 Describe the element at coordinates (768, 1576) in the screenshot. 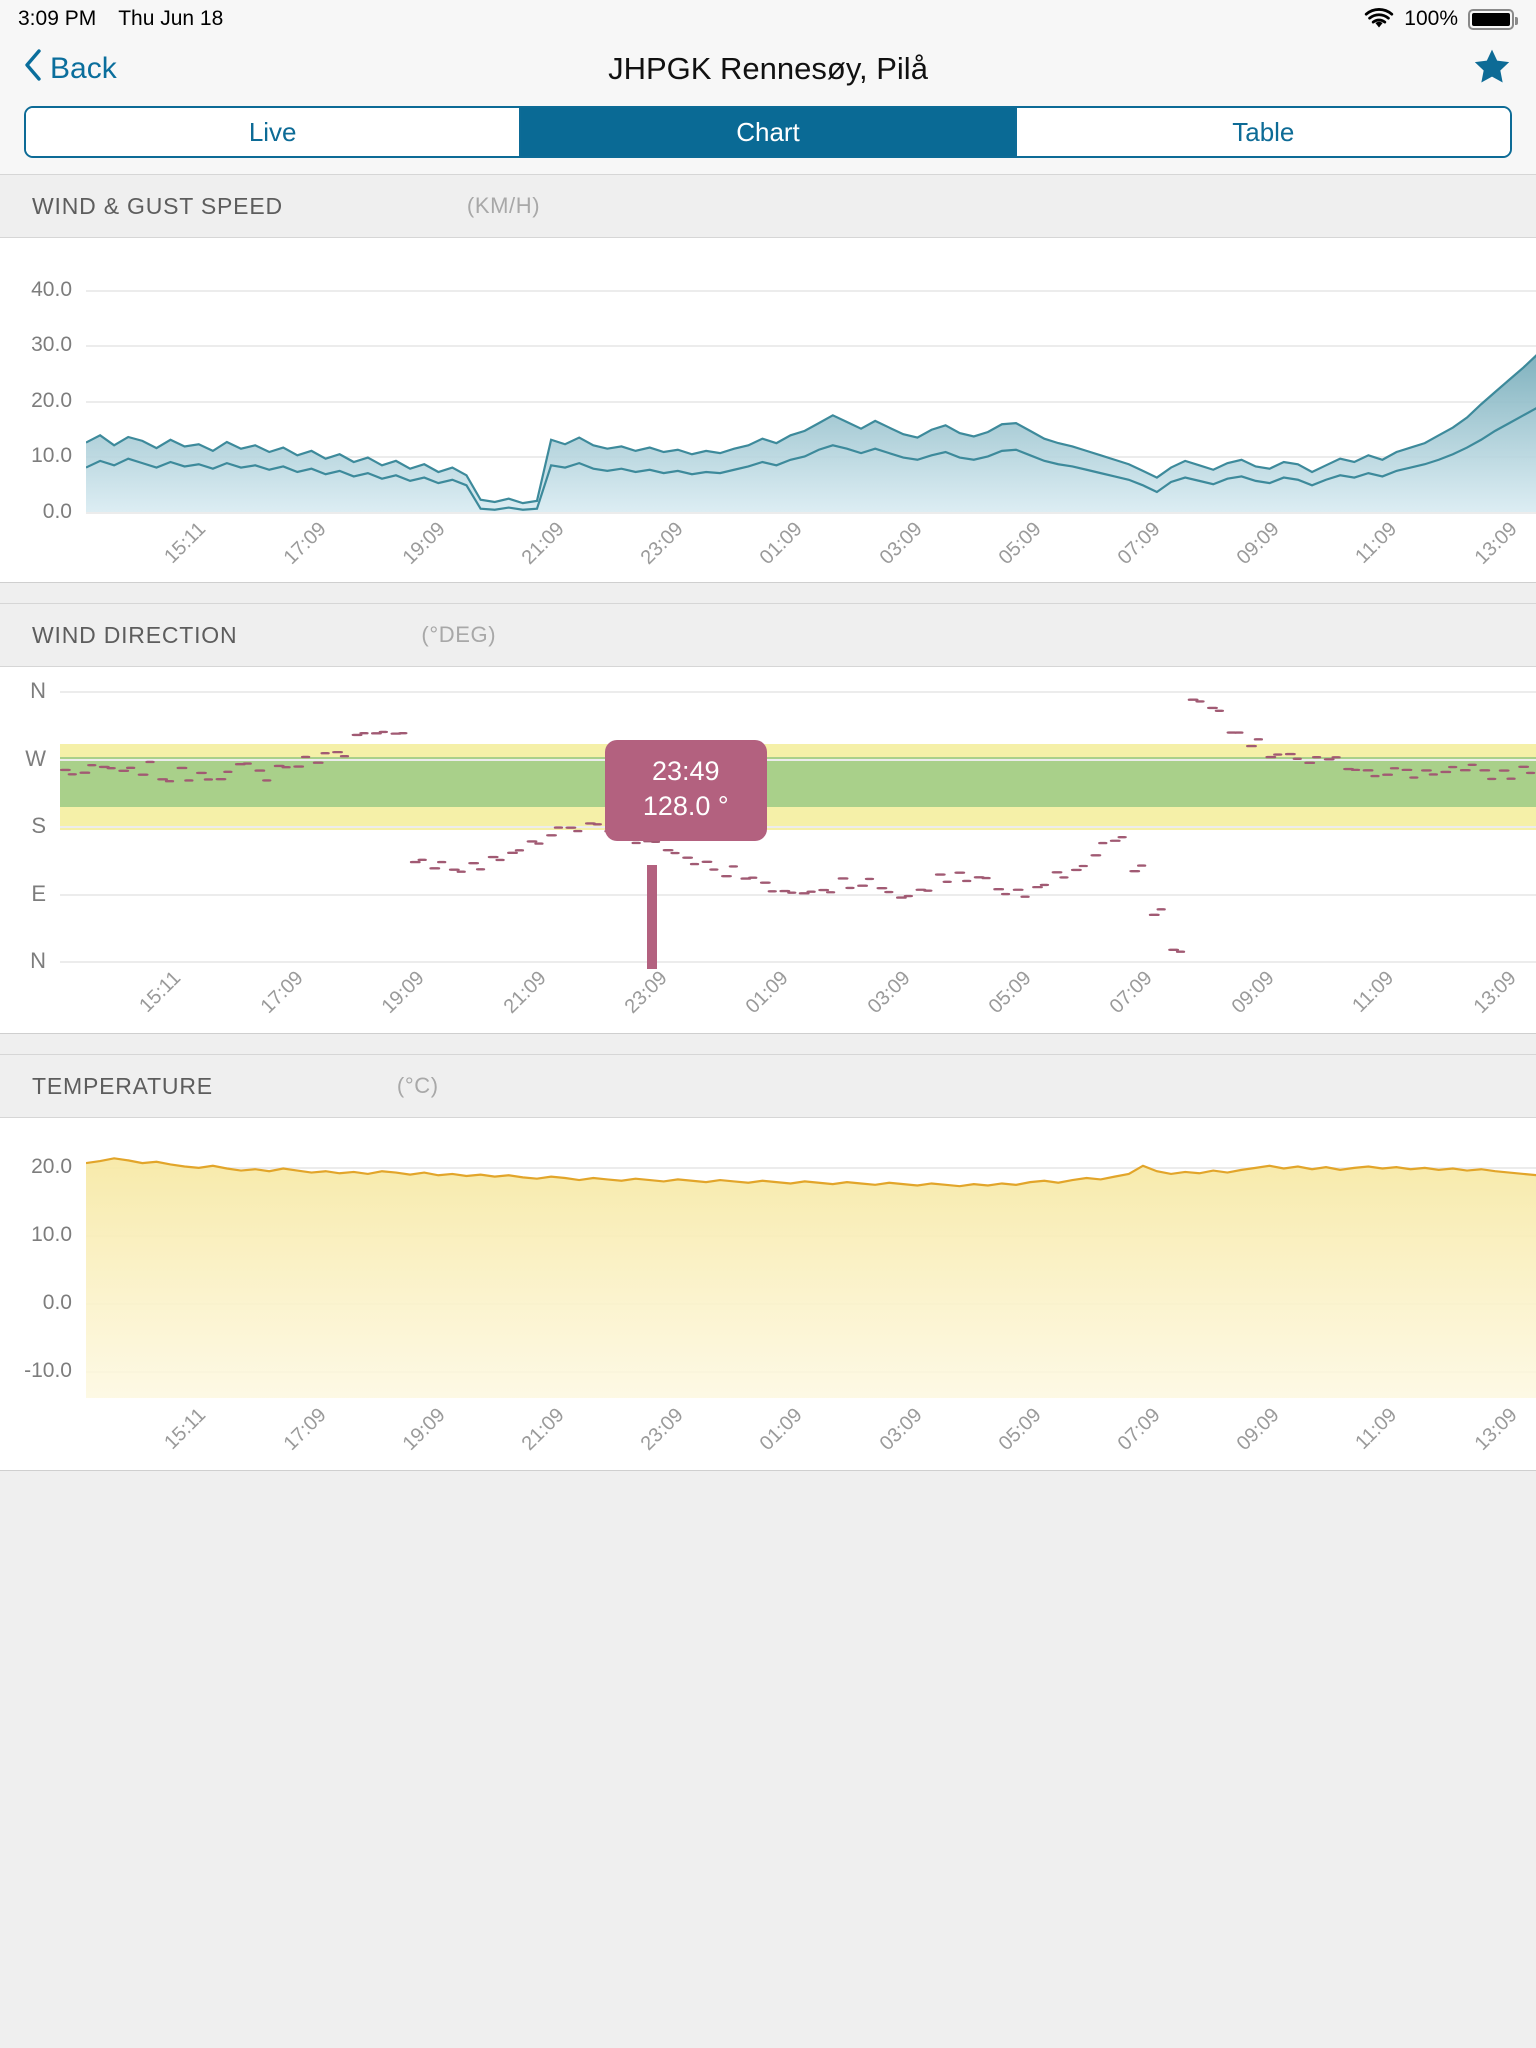

I see `bottom-spacer` at that location.